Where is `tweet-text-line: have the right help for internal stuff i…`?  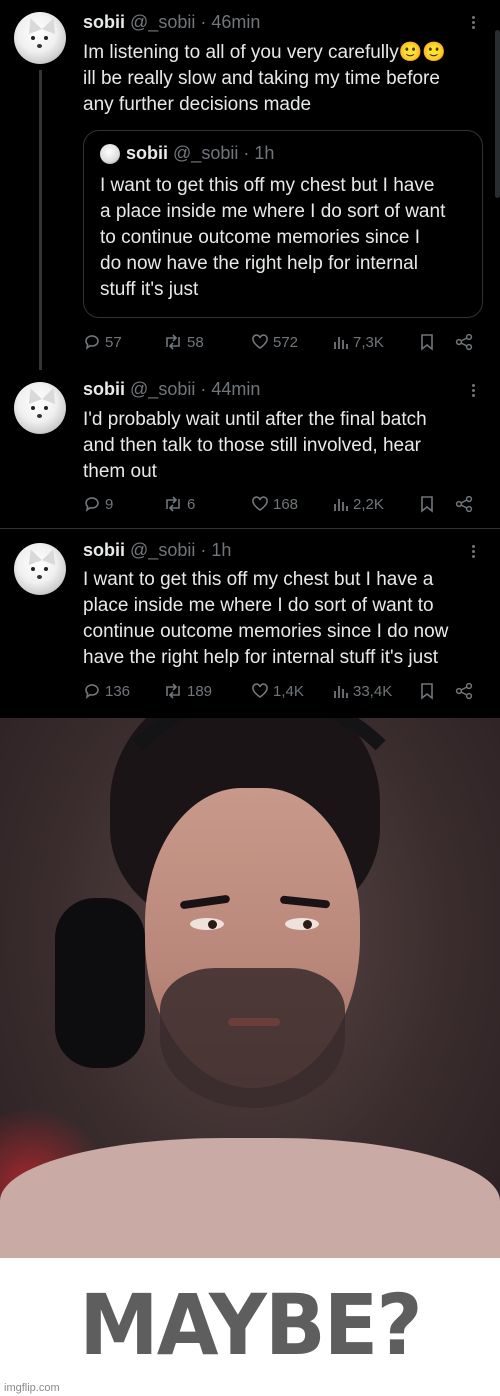
tweet-text-line: have the right help for internal stuff i… is located at coordinates (260, 657).